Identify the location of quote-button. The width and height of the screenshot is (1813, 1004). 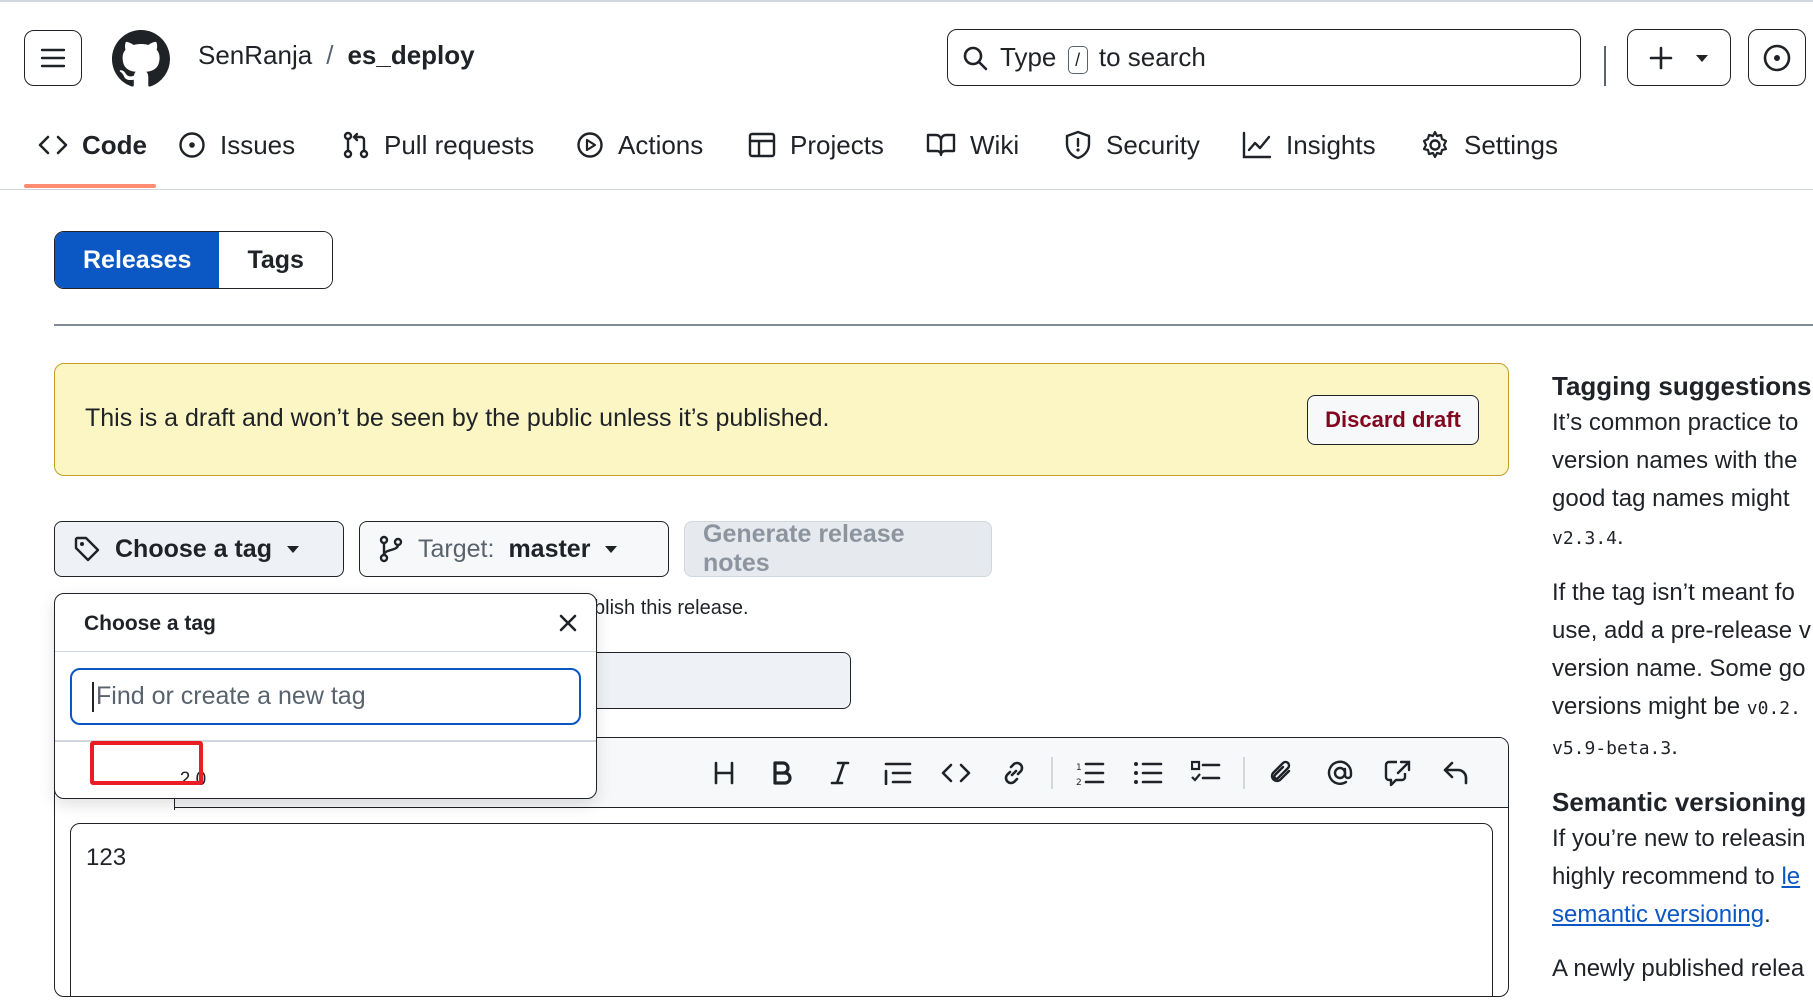
(898, 773).